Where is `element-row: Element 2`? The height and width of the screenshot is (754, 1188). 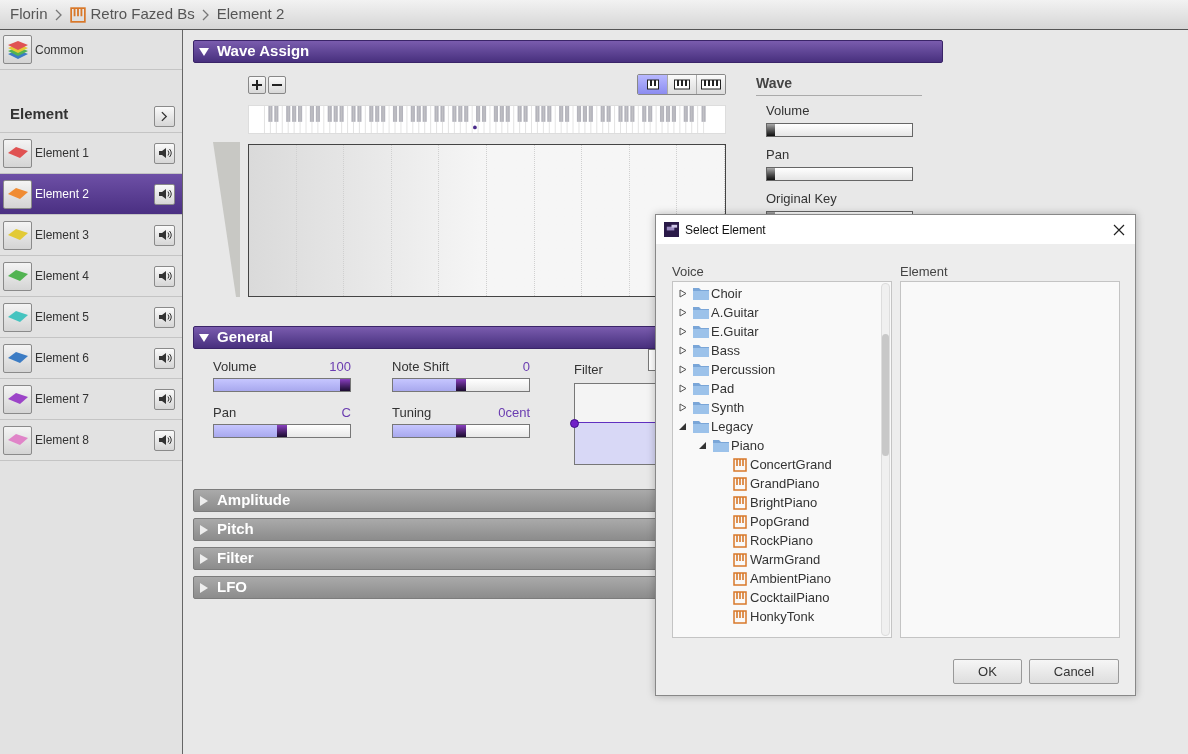
element-row: Element 2 is located at coordinates (91, 194).